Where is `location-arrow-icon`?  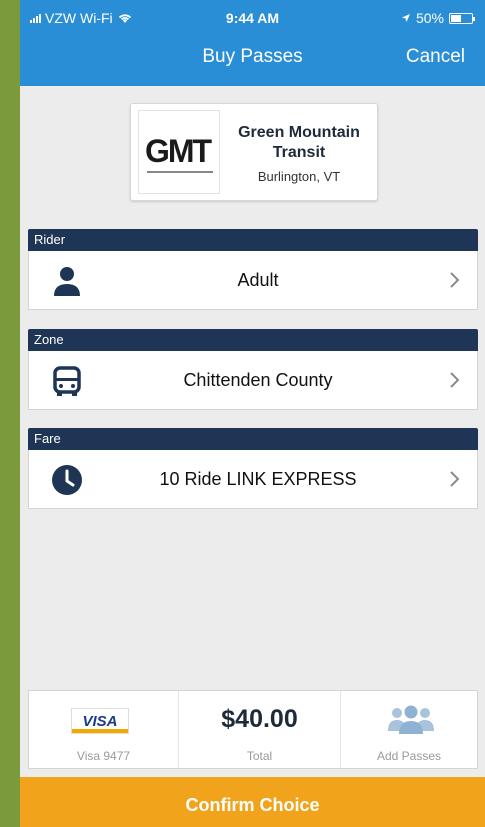
location-arrow-icon is located at coordinates (405, 18).